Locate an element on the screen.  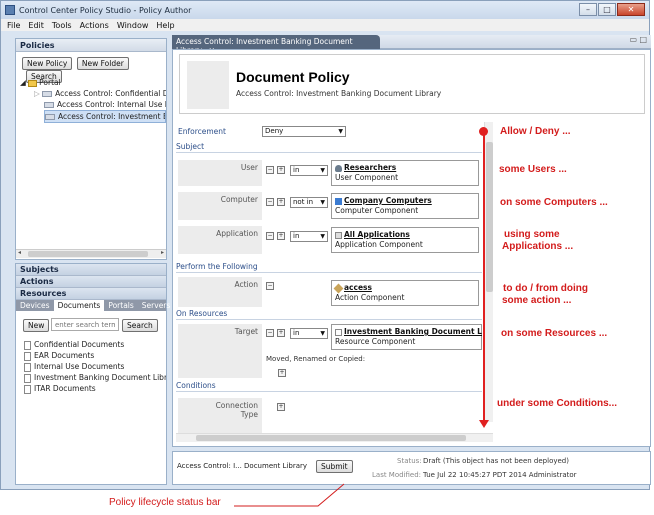
computer-component-type: Computer Component is located at coordinates (377, 210).